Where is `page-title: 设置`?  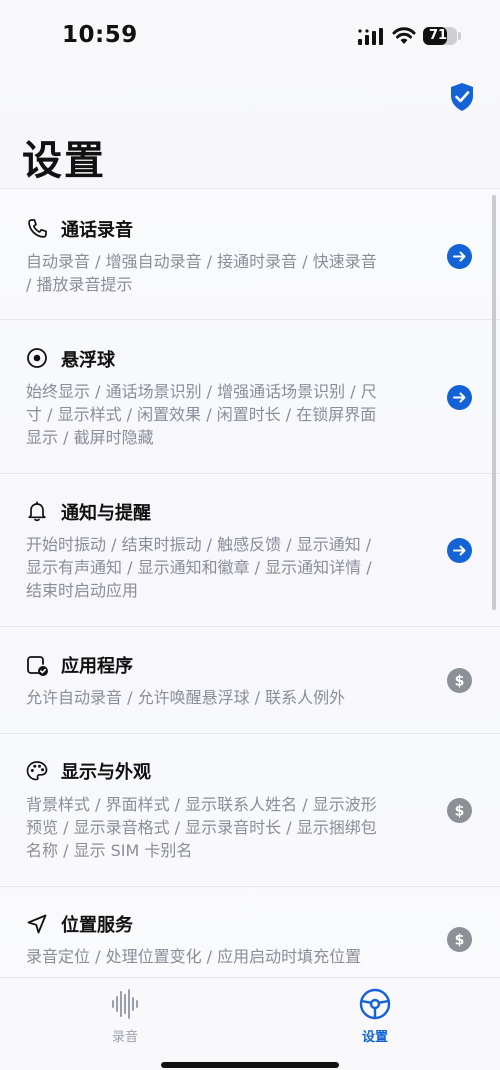 page-title: 设置 is located at coordinates (64, 161).